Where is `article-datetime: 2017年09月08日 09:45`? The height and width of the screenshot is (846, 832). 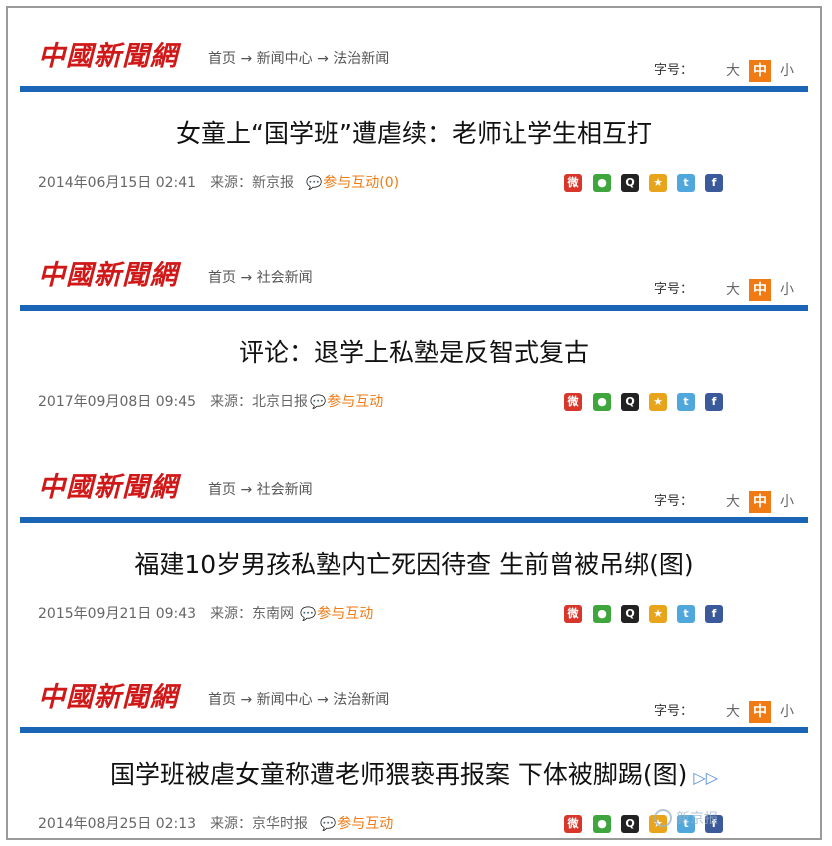 article-datetime: 2017年09月08日 09:45 is located at coordinates (117, 402).